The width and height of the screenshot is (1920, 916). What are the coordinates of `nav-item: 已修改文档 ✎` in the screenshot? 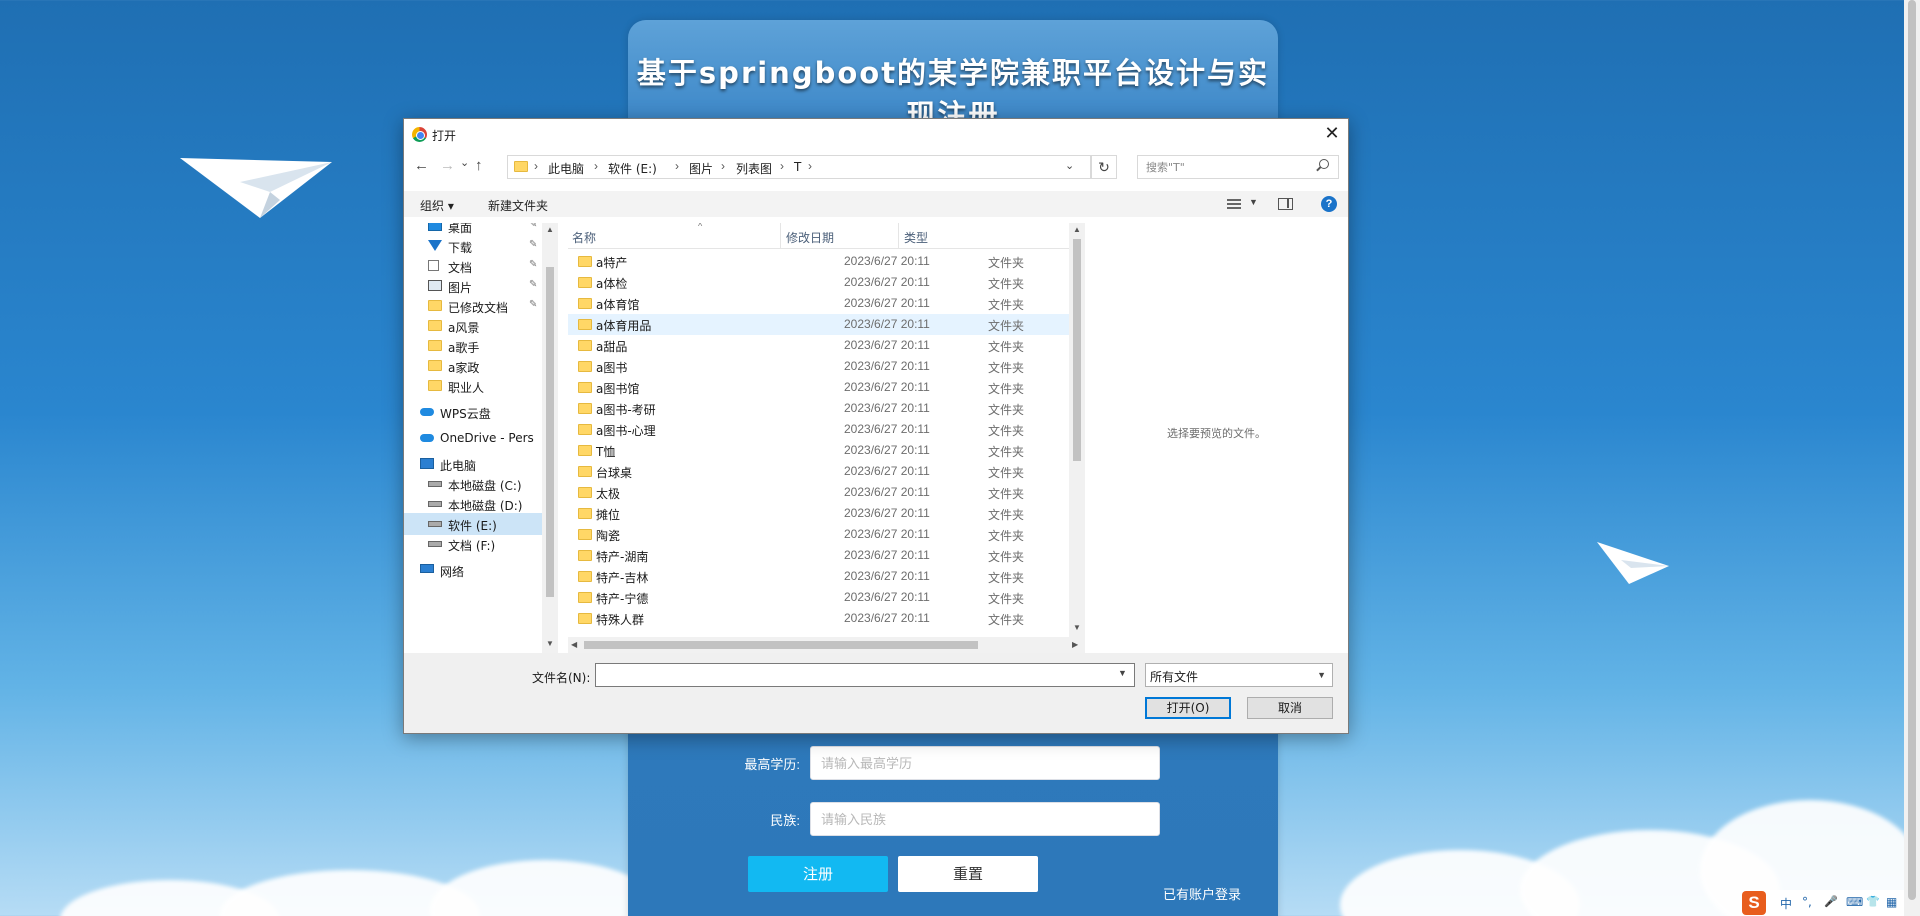 It's located at (473, 306).